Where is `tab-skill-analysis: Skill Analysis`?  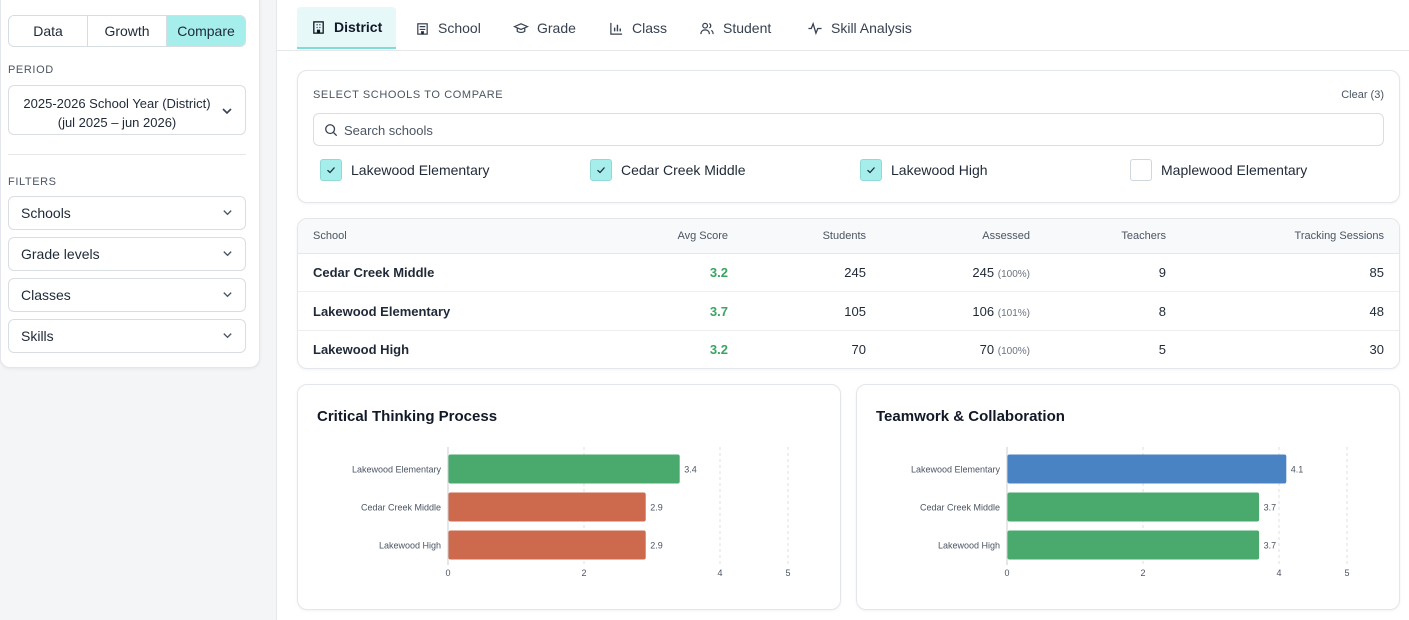
tab-skill-analysis: Skill Analysis is located at coordinates (859, 28).